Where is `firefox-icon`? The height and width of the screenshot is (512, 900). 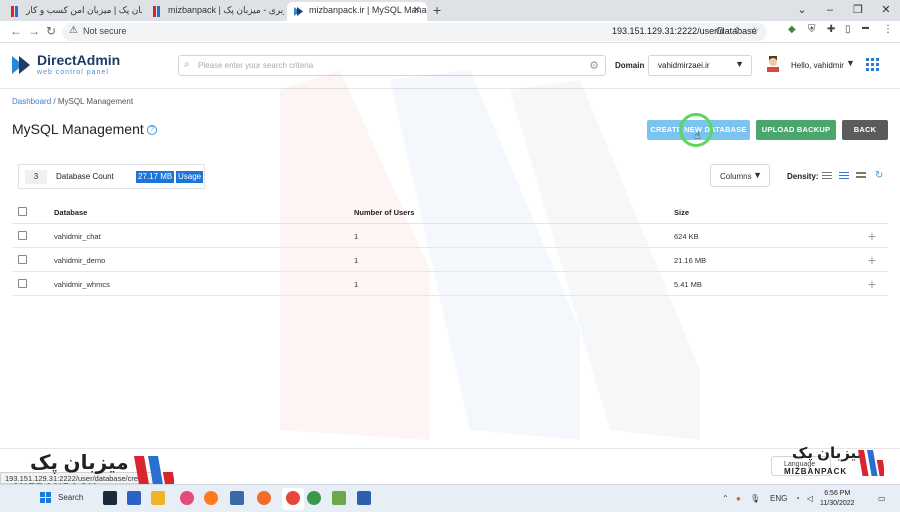
firefox-icon is located at coordinates (211, 498).